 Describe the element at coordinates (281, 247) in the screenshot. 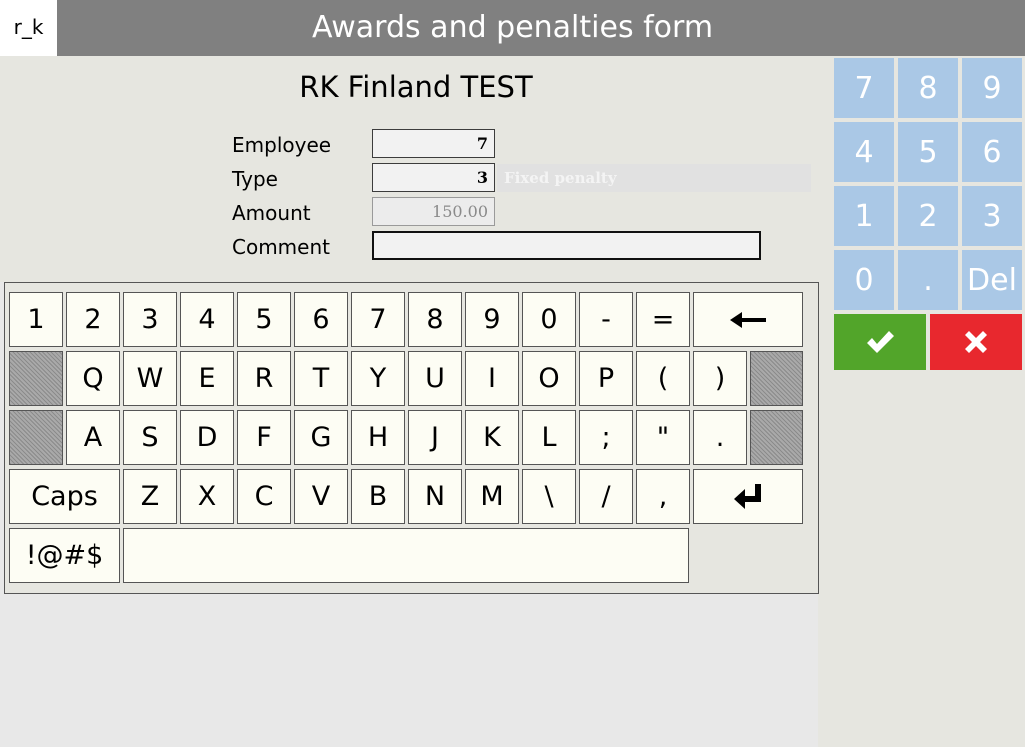

I see `comment-label: Comment` at that location.